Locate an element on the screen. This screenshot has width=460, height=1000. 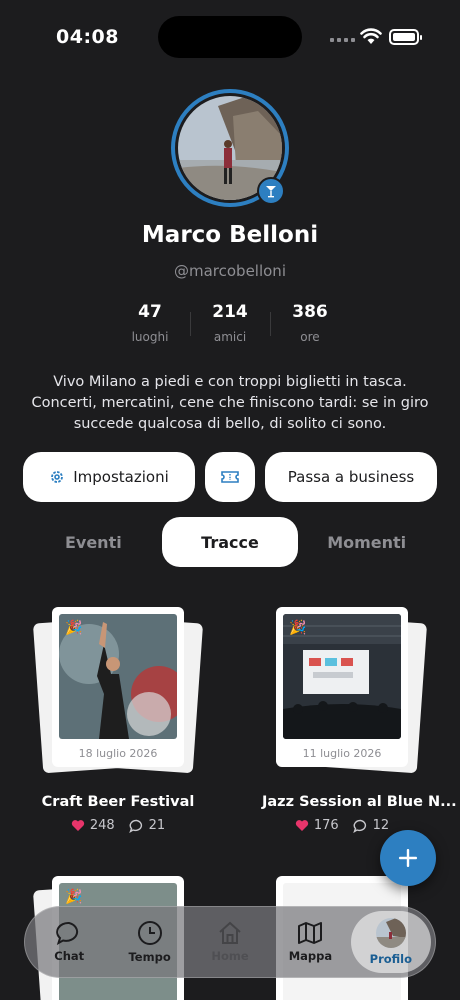
map-icon is located at coordinates (310, 933).